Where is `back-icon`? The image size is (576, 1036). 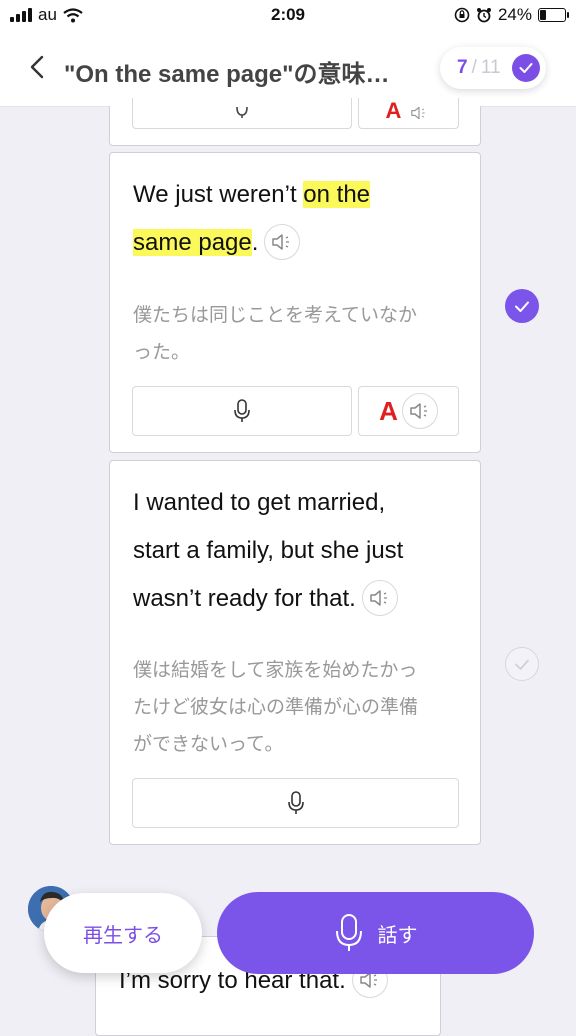 back-icon is located at coordinates (37, 67).